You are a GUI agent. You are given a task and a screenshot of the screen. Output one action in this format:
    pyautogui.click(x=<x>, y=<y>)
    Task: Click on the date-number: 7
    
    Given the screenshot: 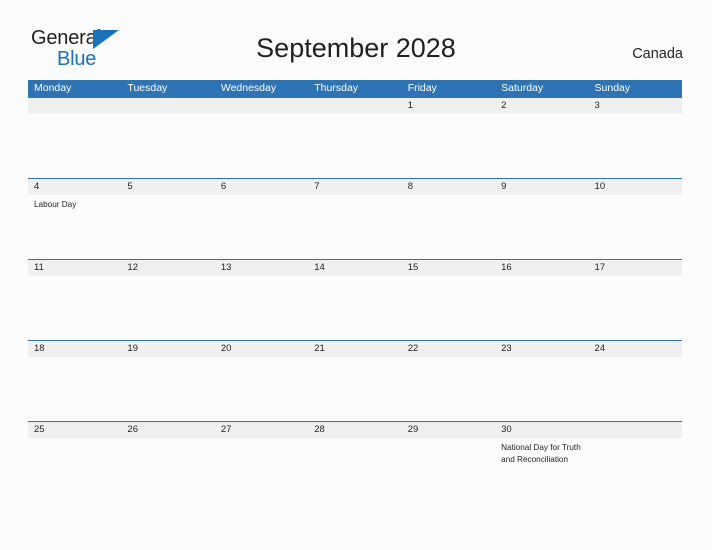 What is the action you would take?
    pyautogui.click(x=354, y=187)
    